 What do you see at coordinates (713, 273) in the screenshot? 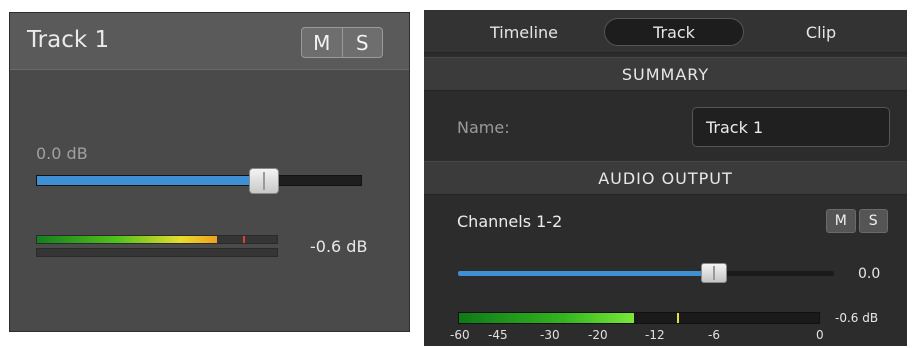
I see `output-fader-thumb` at bounding box center [713, 273].